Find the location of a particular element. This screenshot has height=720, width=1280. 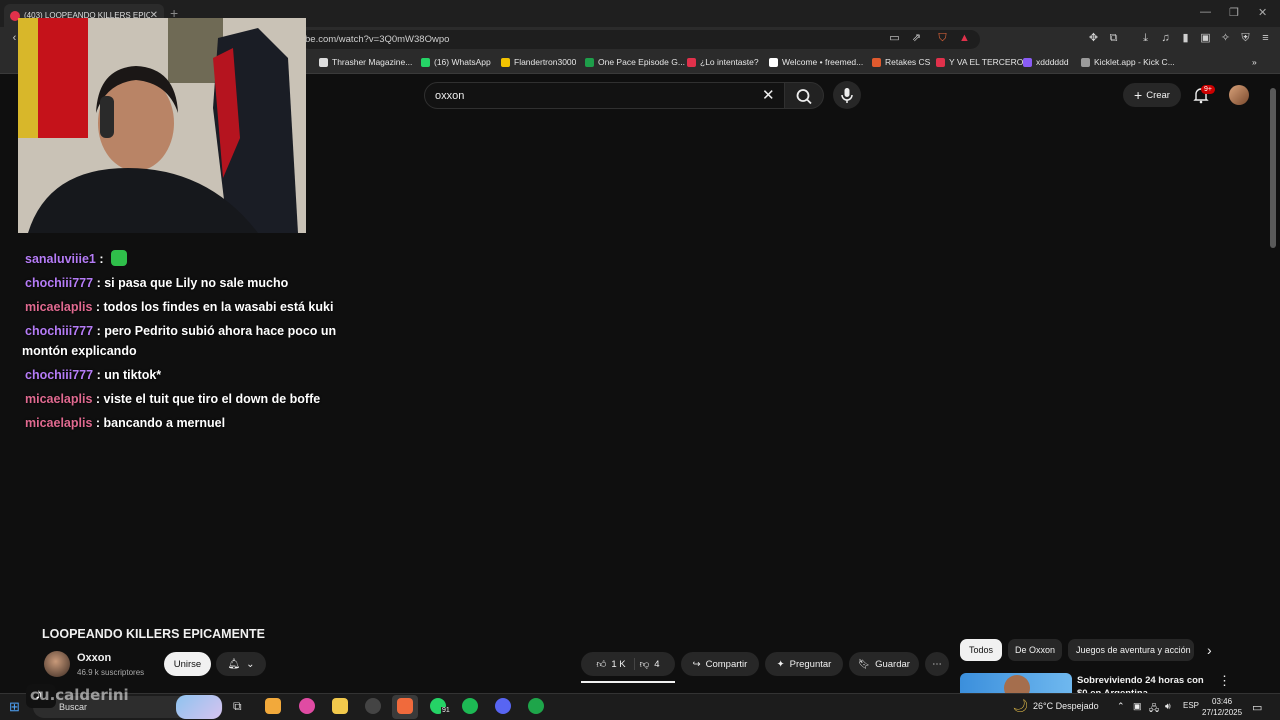

share-button: ↪ Compartir is located at coordinates (720, 664).